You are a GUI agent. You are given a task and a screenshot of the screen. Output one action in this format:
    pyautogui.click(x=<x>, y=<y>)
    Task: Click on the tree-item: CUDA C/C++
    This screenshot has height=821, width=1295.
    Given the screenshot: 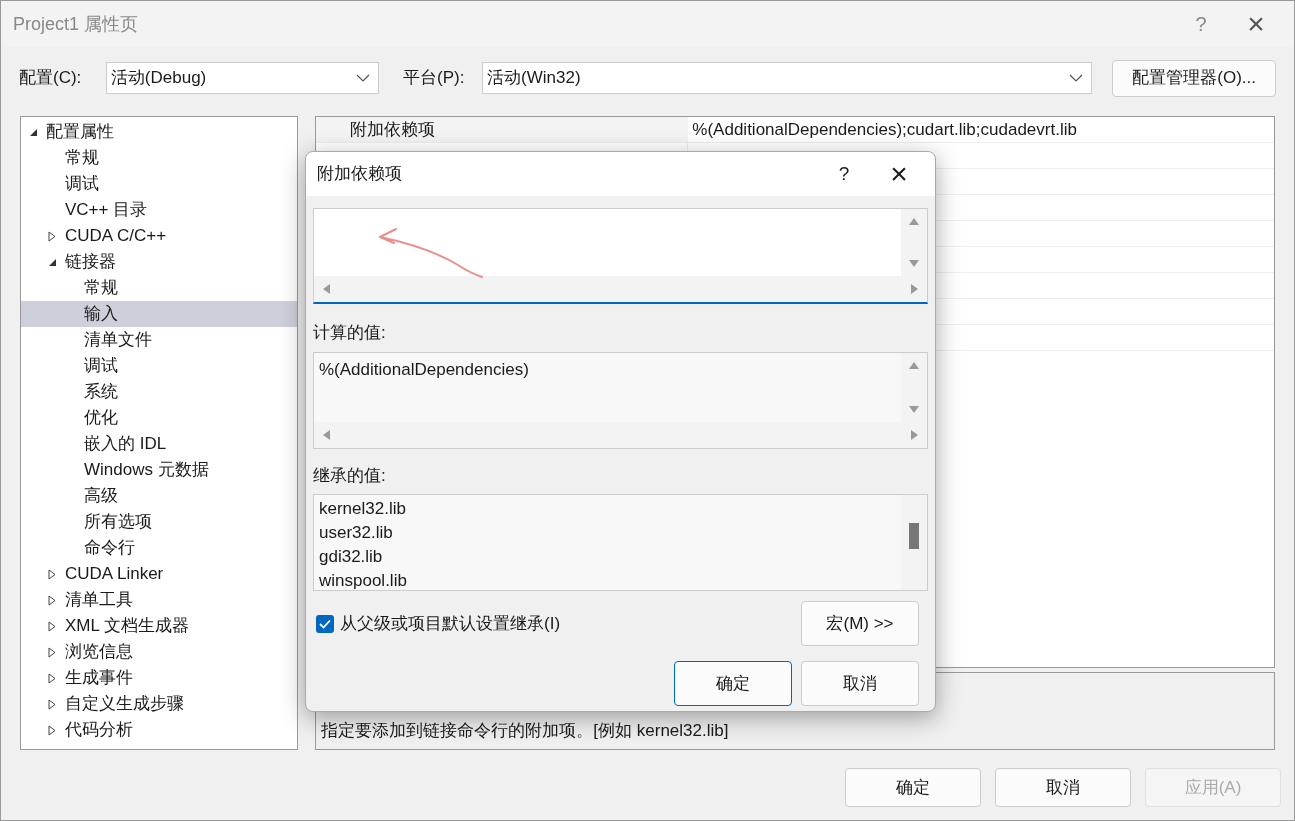 What is the action you would take?
    pyautogui.click(x=159, y=236)
    